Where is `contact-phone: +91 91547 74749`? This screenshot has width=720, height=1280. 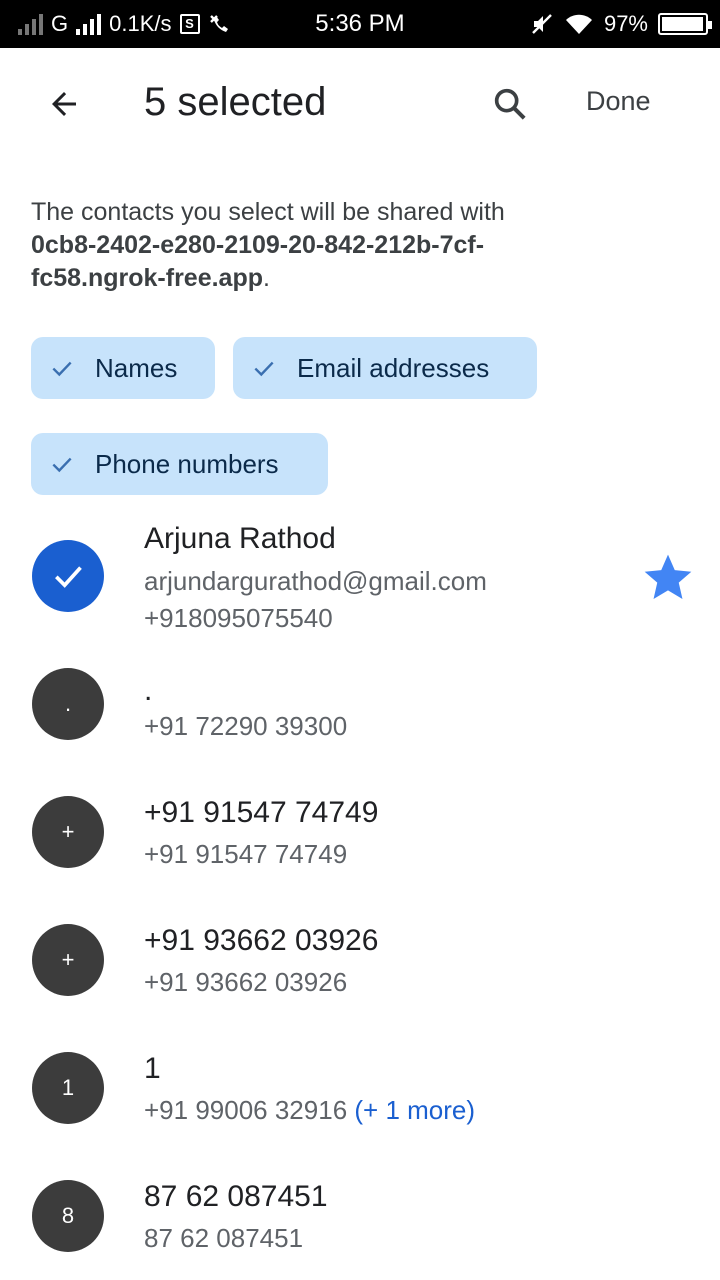 contact-phone: +91 91547 74749 is located at coordinates (246, 854).